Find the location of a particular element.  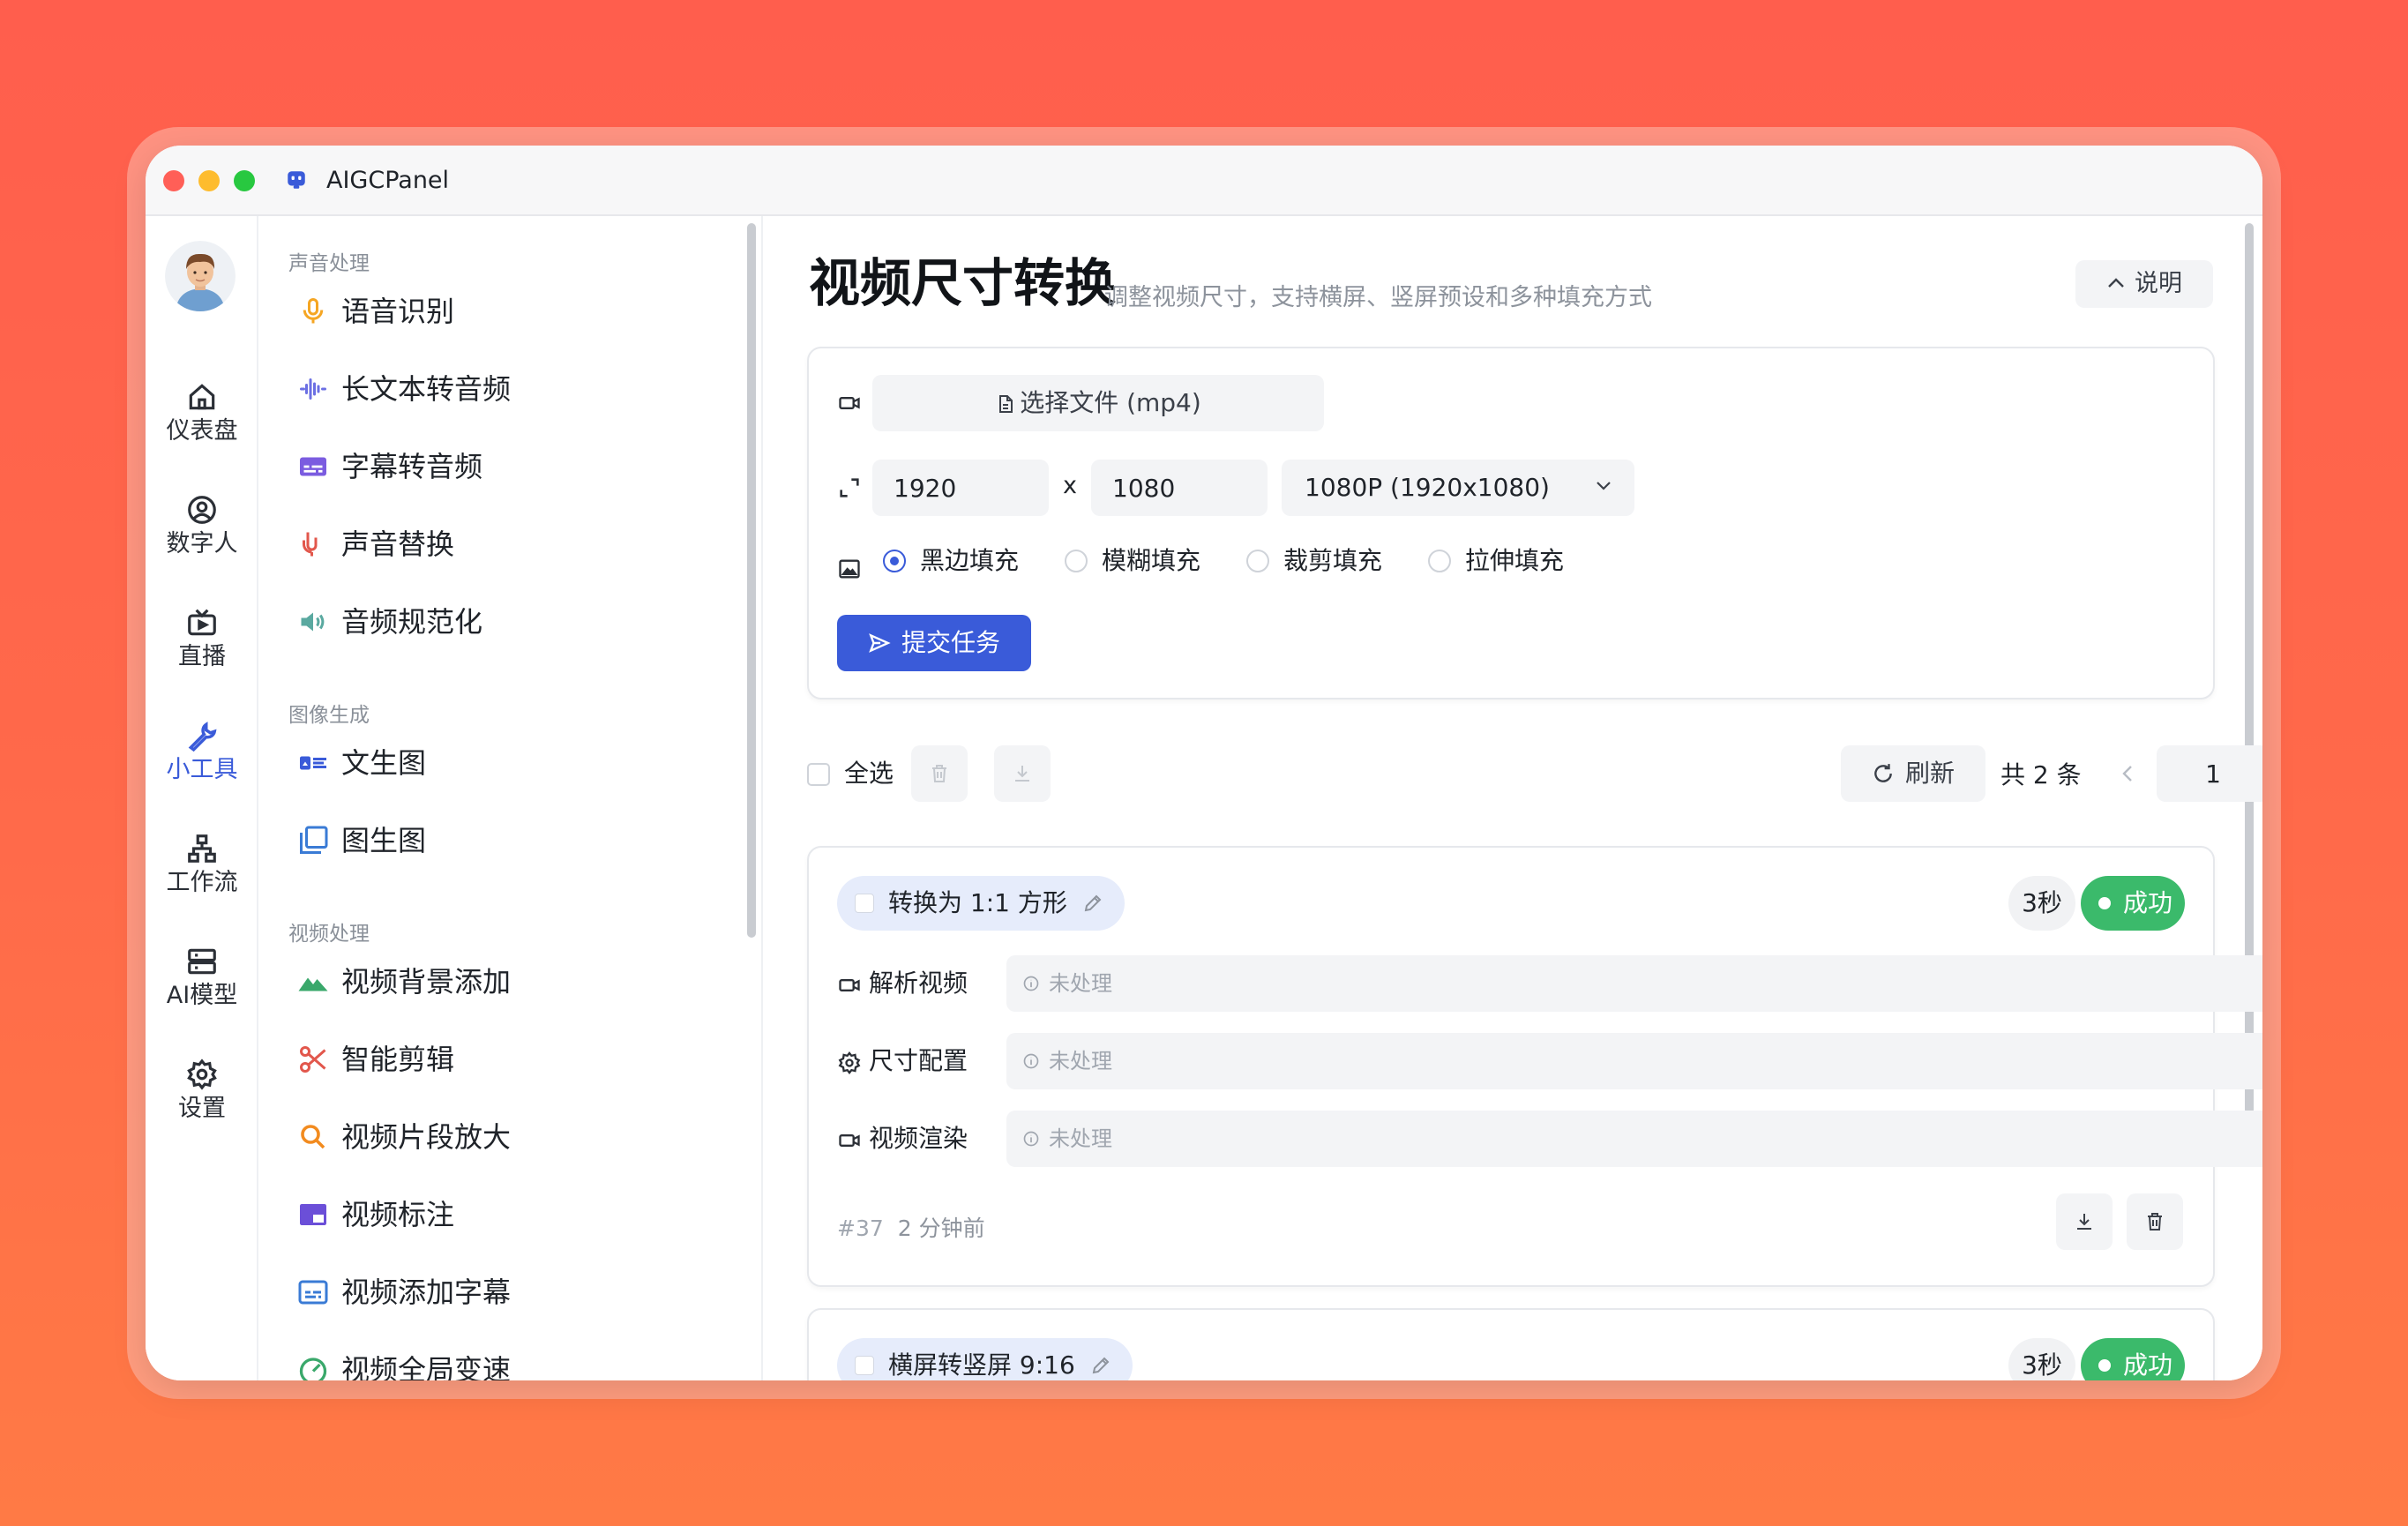

nav-item-dashboard: 仪表盘 is located at coordinates (202, 424).